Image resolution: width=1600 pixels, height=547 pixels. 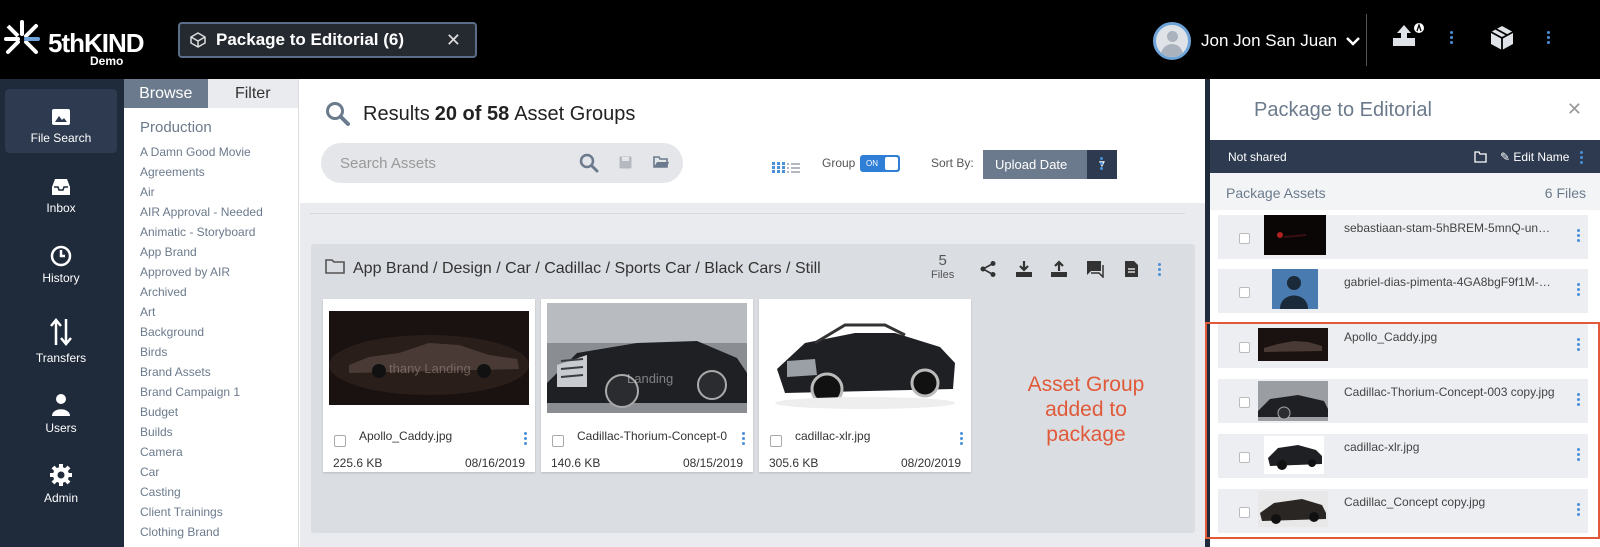 What do you see at coordinates (1481, 158) in the screenshot?
I see `folder-open-icon` at bounding box center [1481, 158].